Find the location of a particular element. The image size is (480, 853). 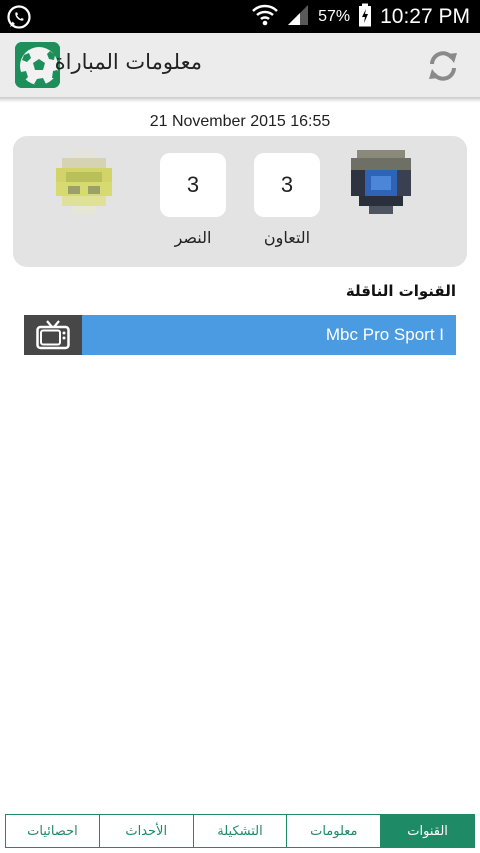

tab-events: الأحداث is located at coordinates (145, 831).